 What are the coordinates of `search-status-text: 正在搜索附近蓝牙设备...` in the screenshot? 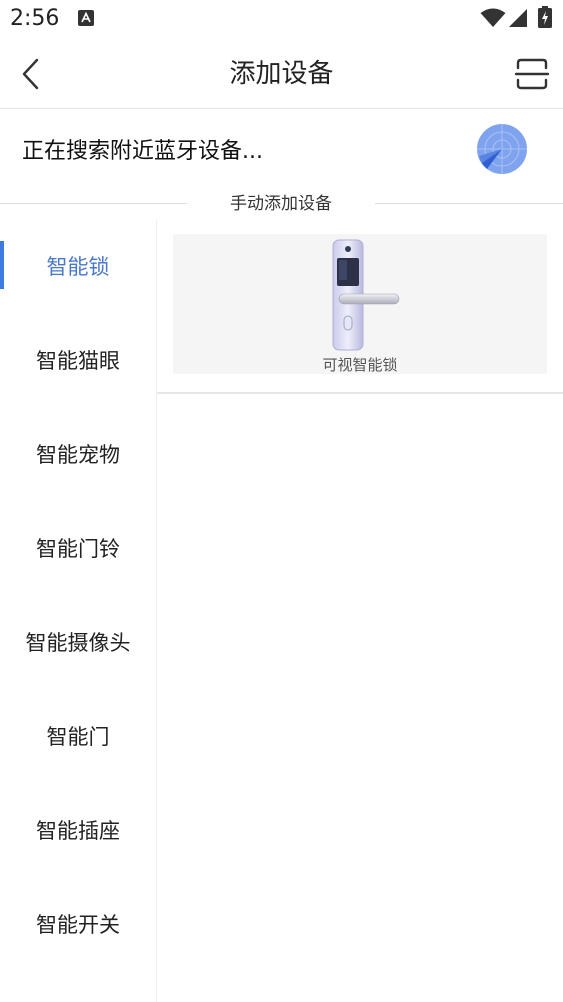 It's located at (142, 151).